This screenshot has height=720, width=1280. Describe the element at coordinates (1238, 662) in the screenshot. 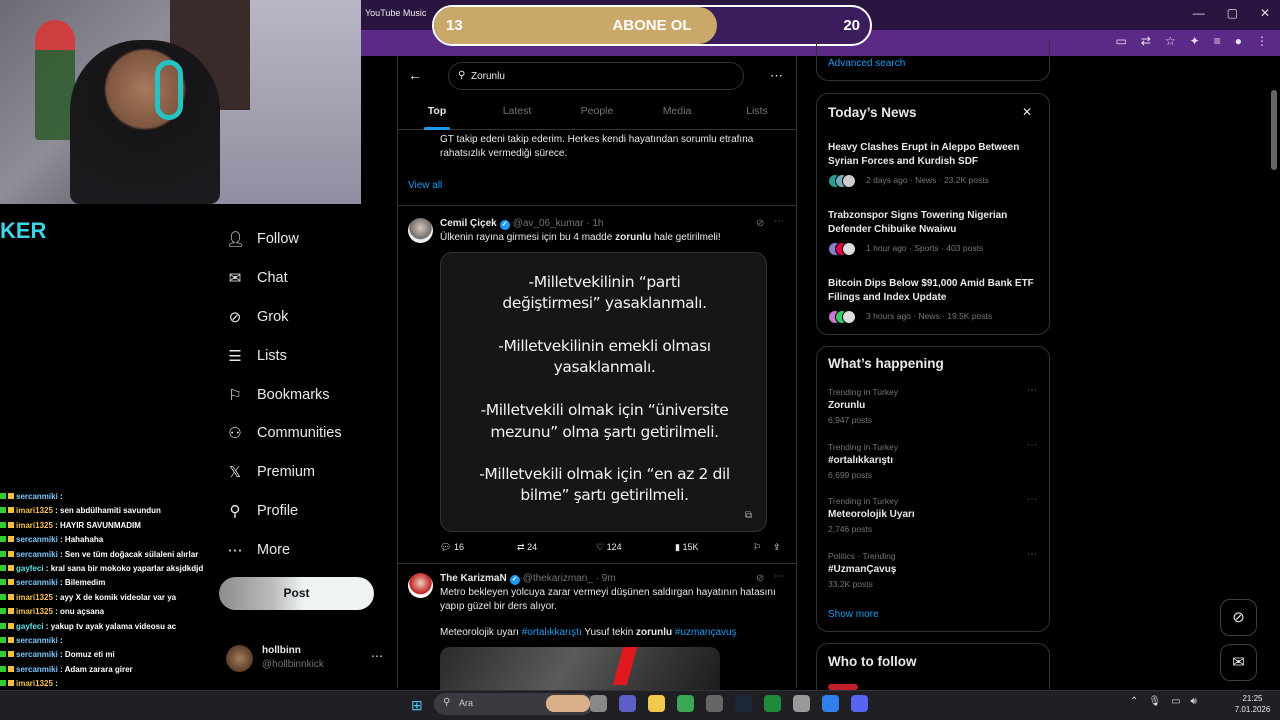

I see `messages-icon: ✉` at that location.